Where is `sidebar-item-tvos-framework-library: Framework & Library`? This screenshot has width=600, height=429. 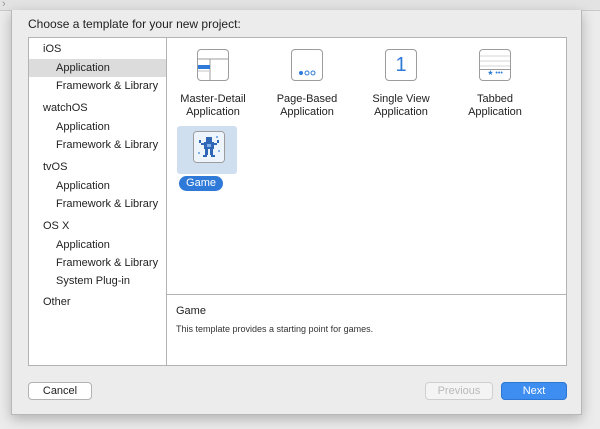
sidebar-item-tvos-framework-library: Framework & Library is located at coordinates (97, 204).